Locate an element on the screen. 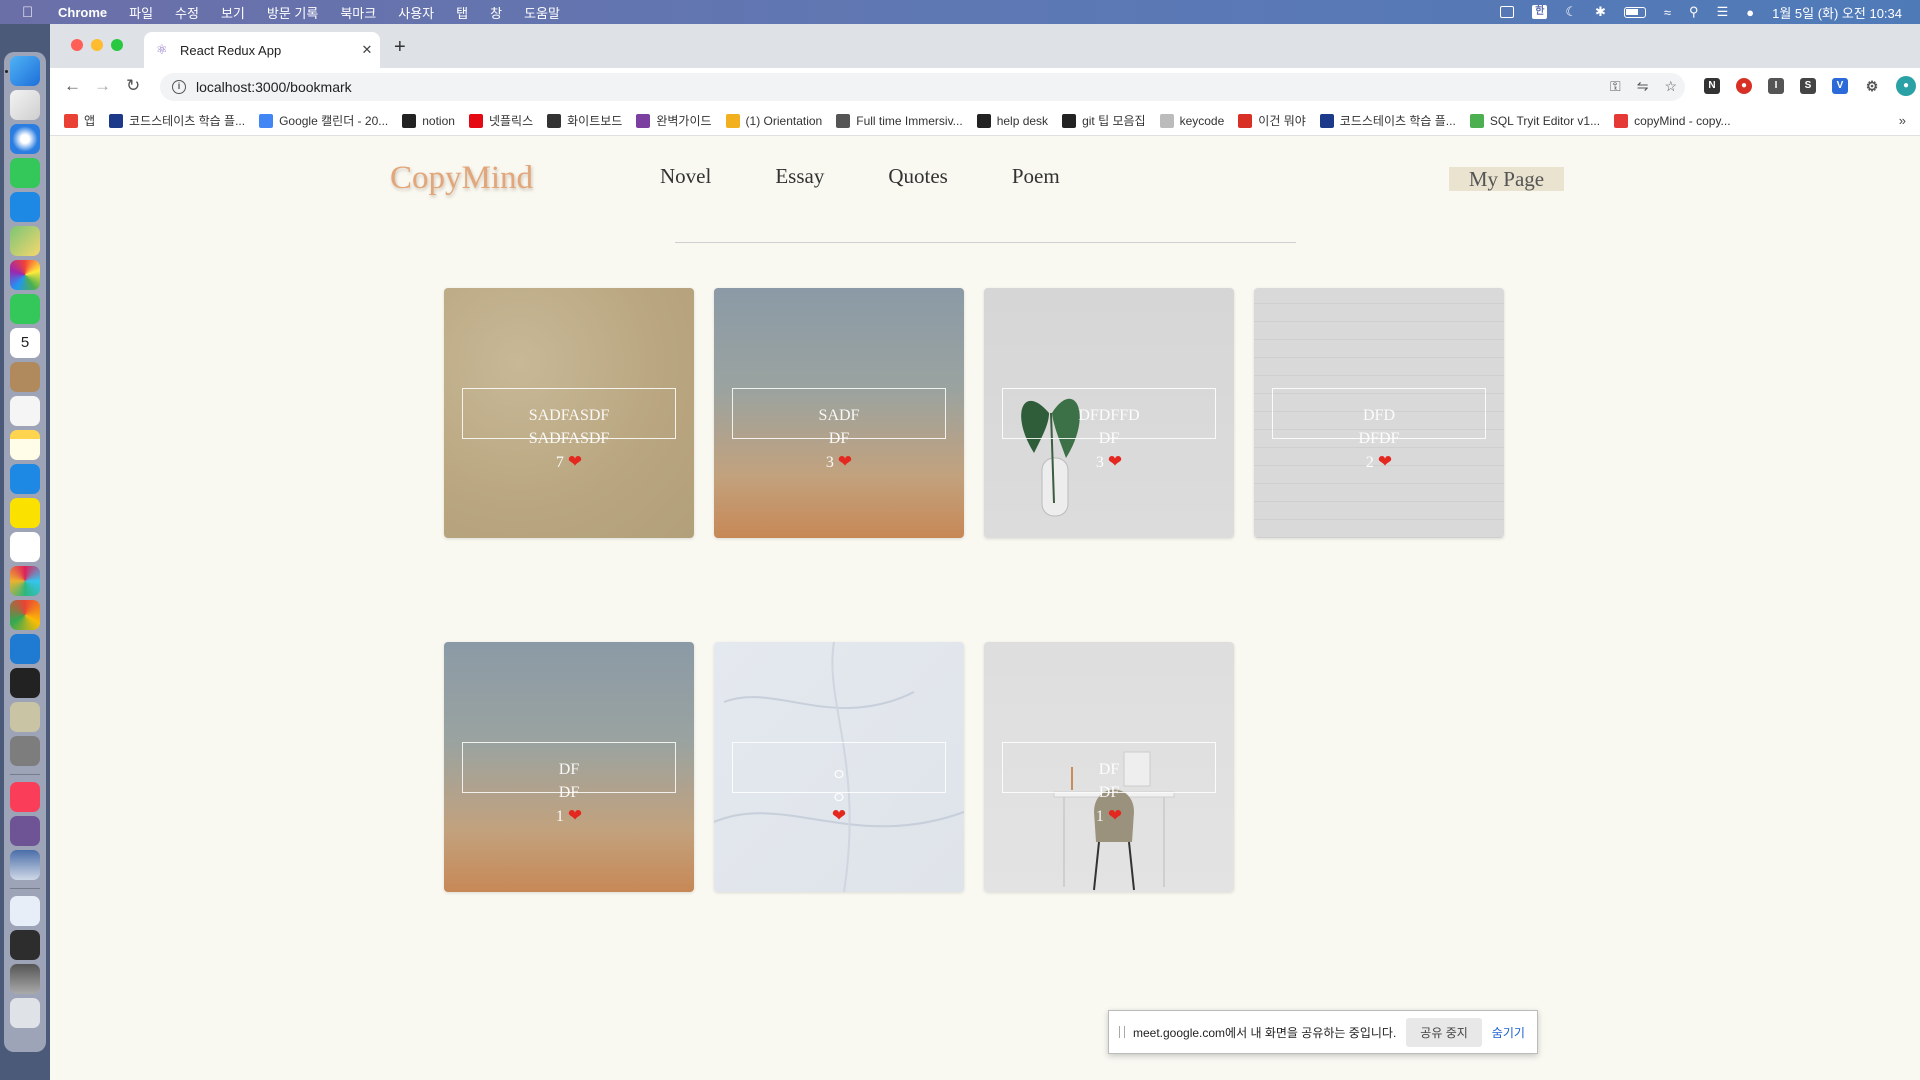 This screenshot has height=1080, width=1920. mail-icon is located at coordinates (25, 207).